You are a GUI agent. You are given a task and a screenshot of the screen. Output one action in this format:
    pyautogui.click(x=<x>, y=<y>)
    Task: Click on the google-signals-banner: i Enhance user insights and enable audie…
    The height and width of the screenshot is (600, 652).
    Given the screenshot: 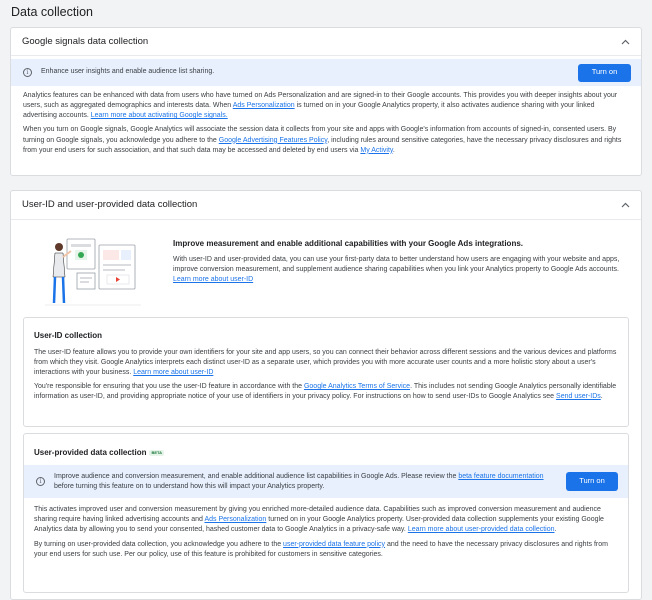 What is the action you would take?
    pyautogui.click(x=326, y=72)
    